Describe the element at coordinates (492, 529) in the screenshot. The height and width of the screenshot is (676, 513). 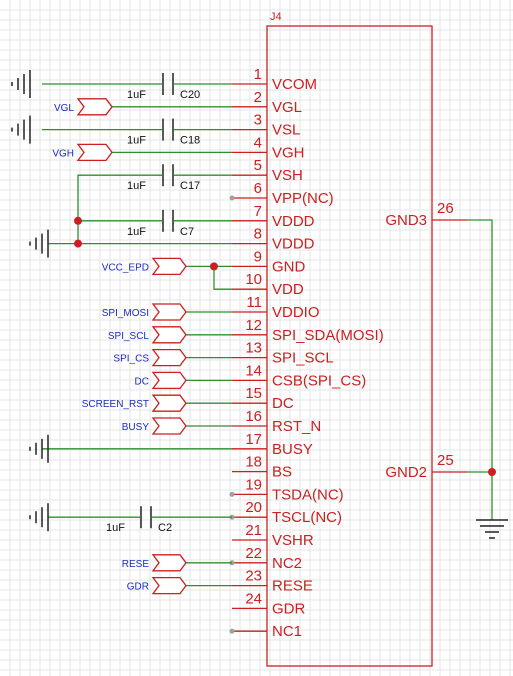
I see `ground-symbol-right` at that location.